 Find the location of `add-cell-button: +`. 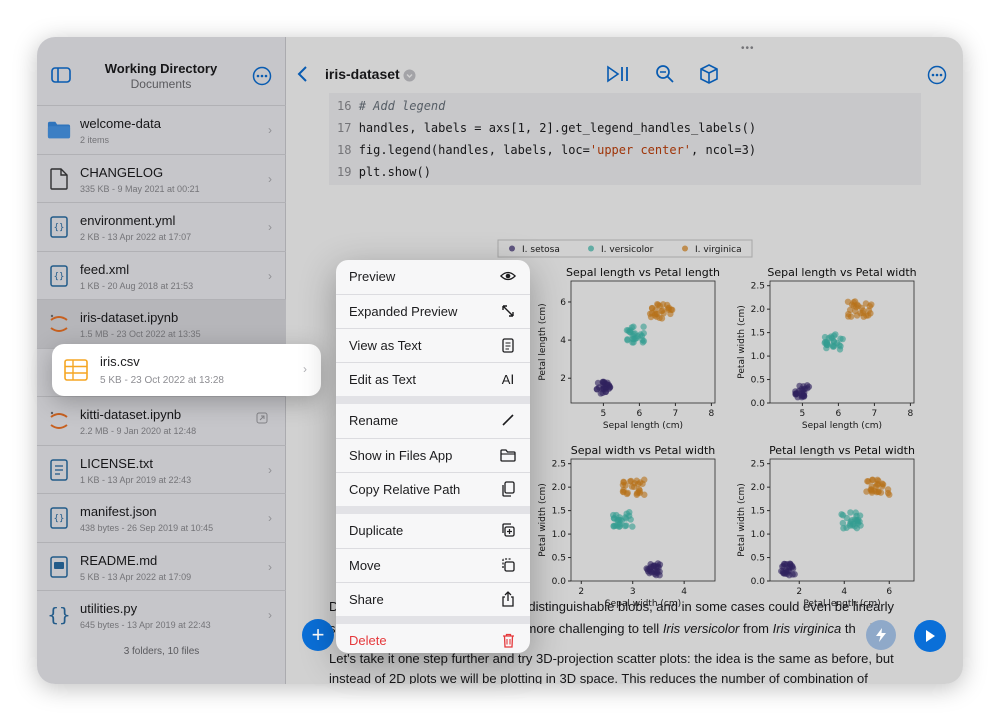

add-cell-button: + is located at coordinates (318, 635).